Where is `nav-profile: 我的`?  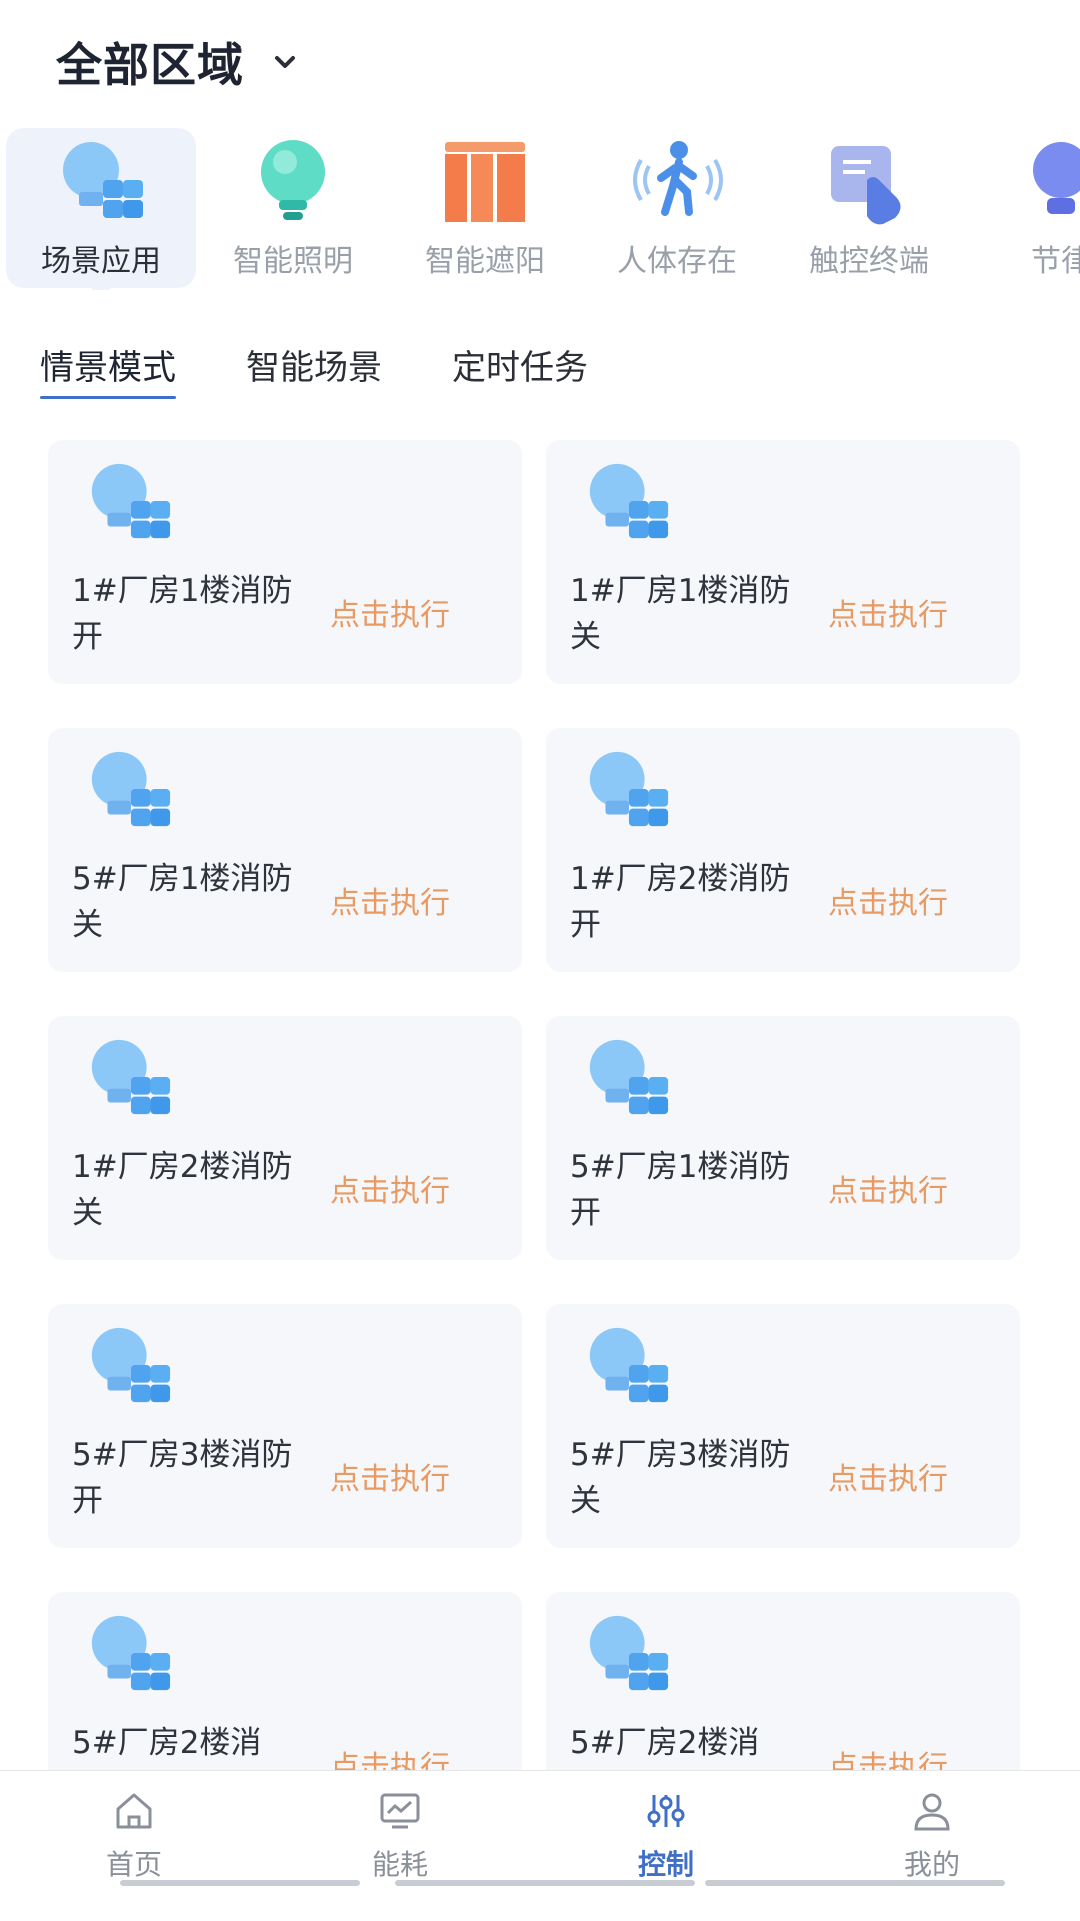
nav-profile: 我的 is located at coordinates (932, 1837).